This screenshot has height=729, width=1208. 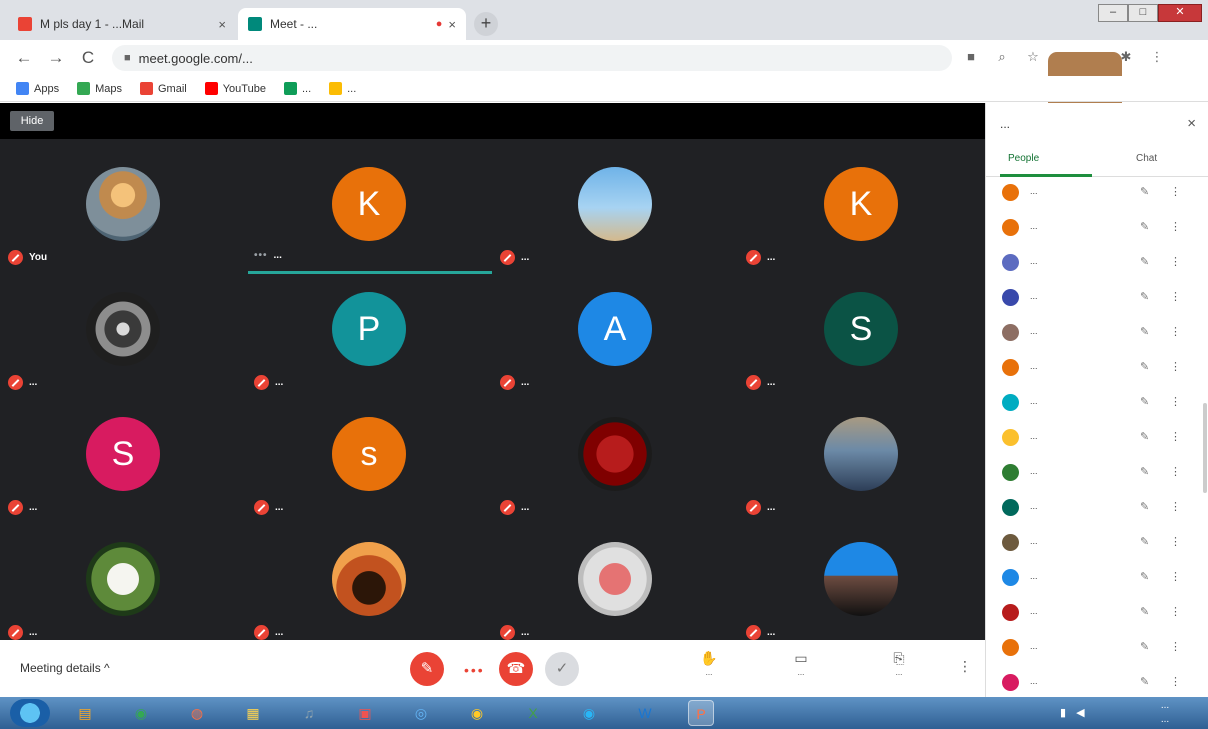 I want to click on forward-button: →, so click(x=56, y=58).